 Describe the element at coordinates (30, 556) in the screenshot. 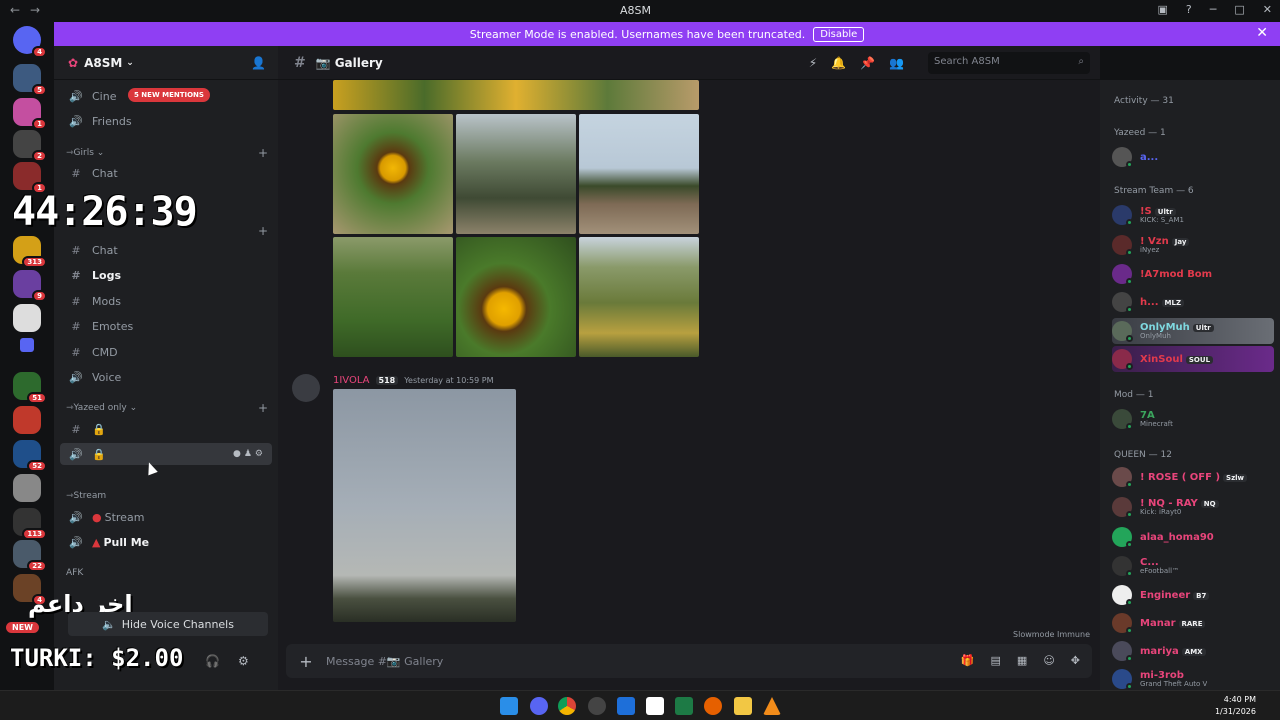

I see `server-icon: 22` at that location.